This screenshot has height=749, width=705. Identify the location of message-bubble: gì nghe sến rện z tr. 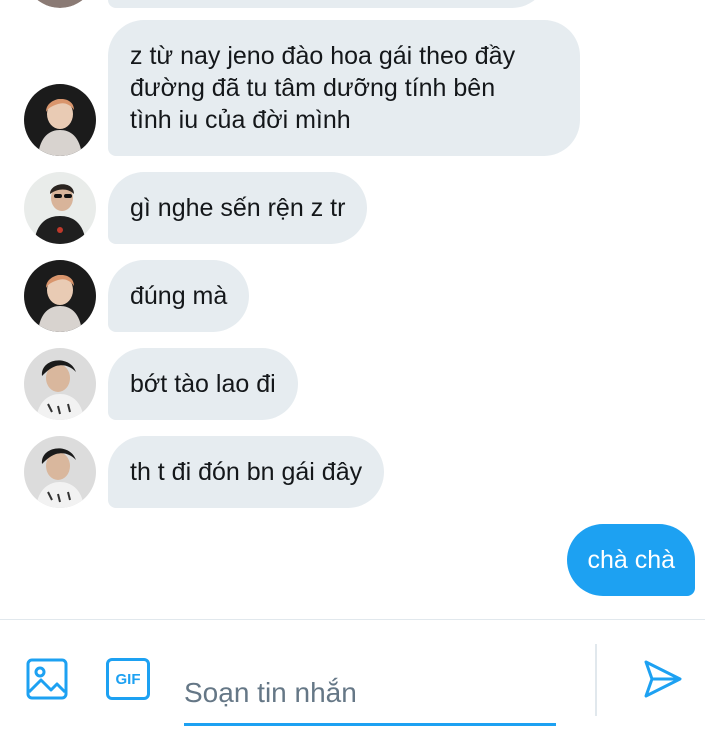
(238, 208).